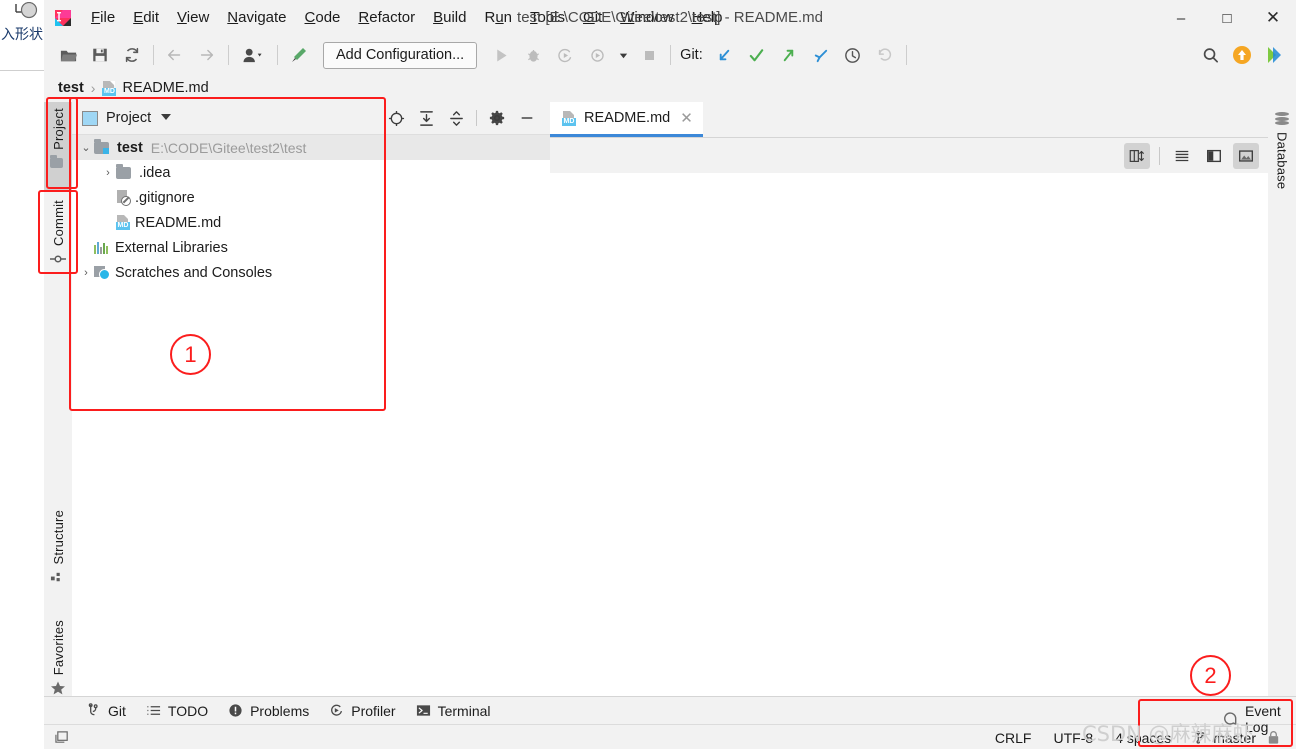 This screenshot has height=749, width=1296. What do you see at coordinates (1181, 18) in the screenshot?
I see `minimize-button: –` at bounding box center [1181, 18].